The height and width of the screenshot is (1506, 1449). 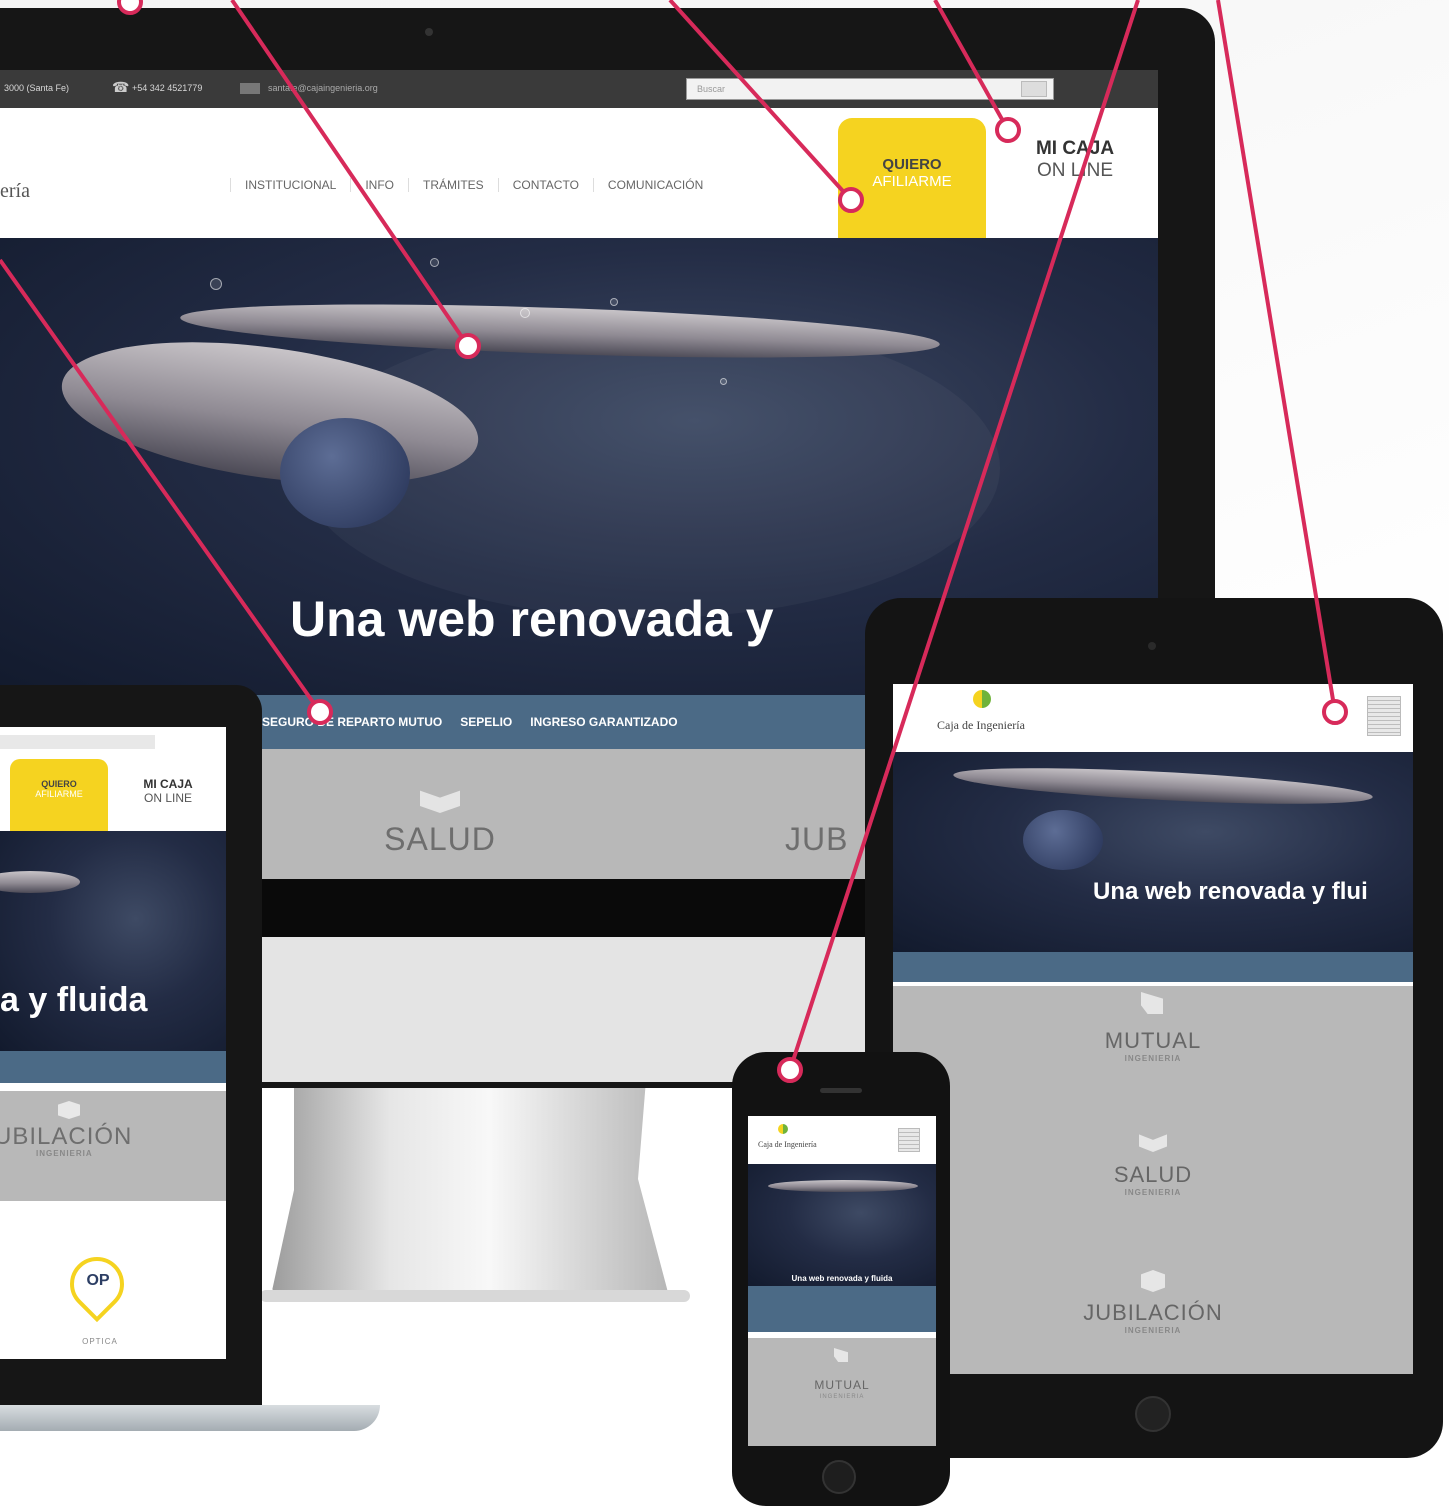 I want to click on callout-dot-swimmer, so click(x=468, y=346).